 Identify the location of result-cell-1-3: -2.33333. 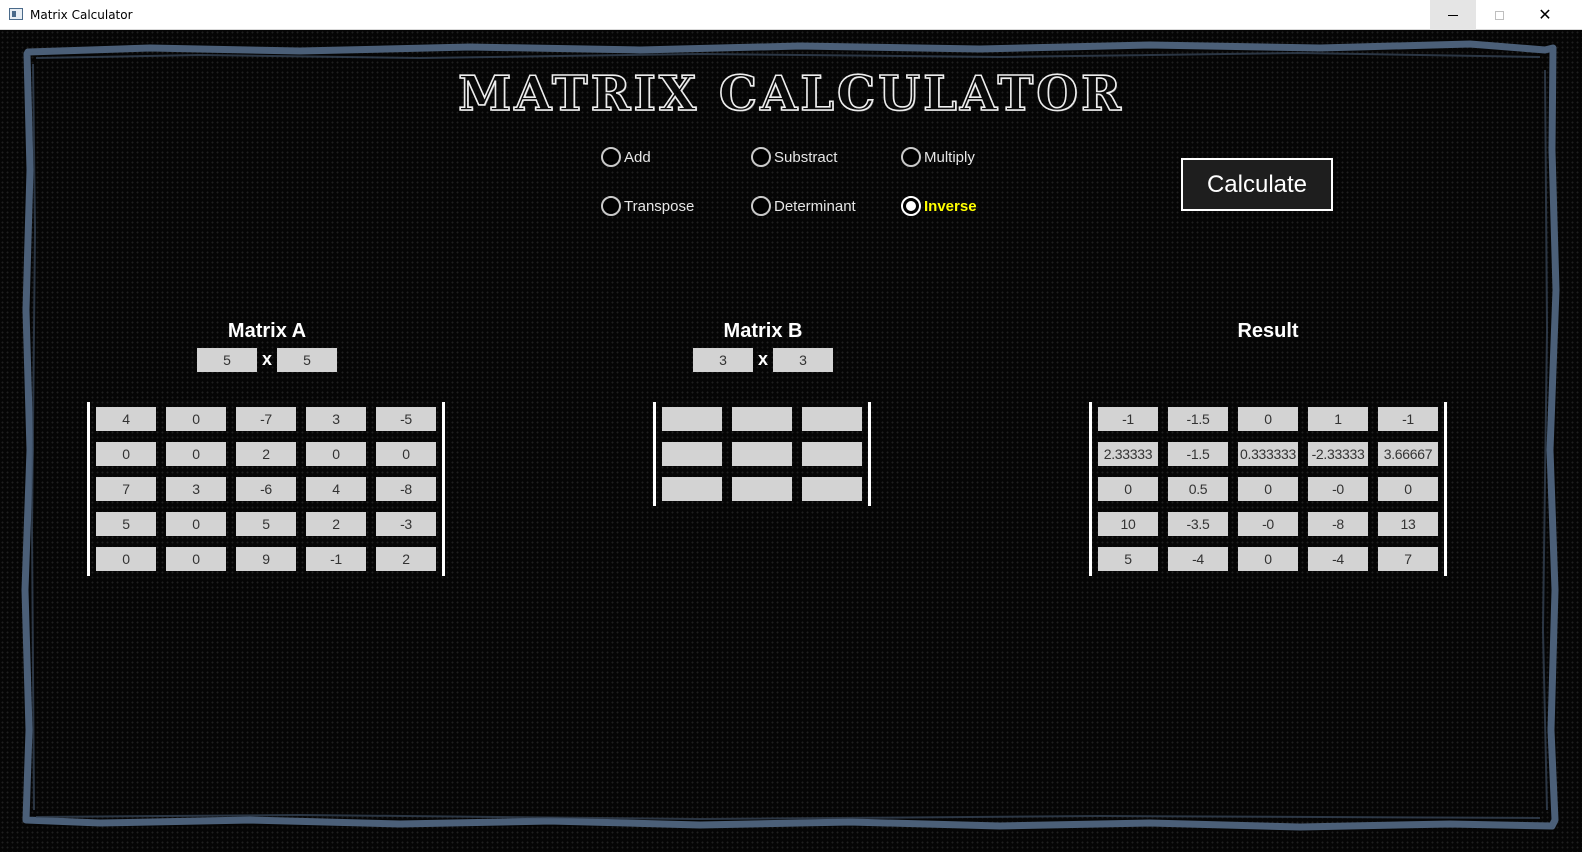
(1338, 454).